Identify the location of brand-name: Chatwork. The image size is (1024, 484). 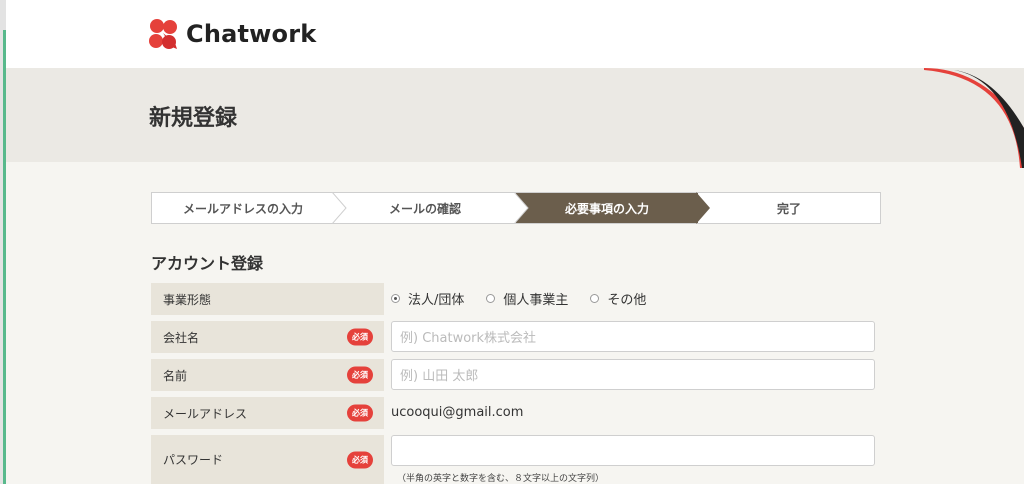
(251, 34).